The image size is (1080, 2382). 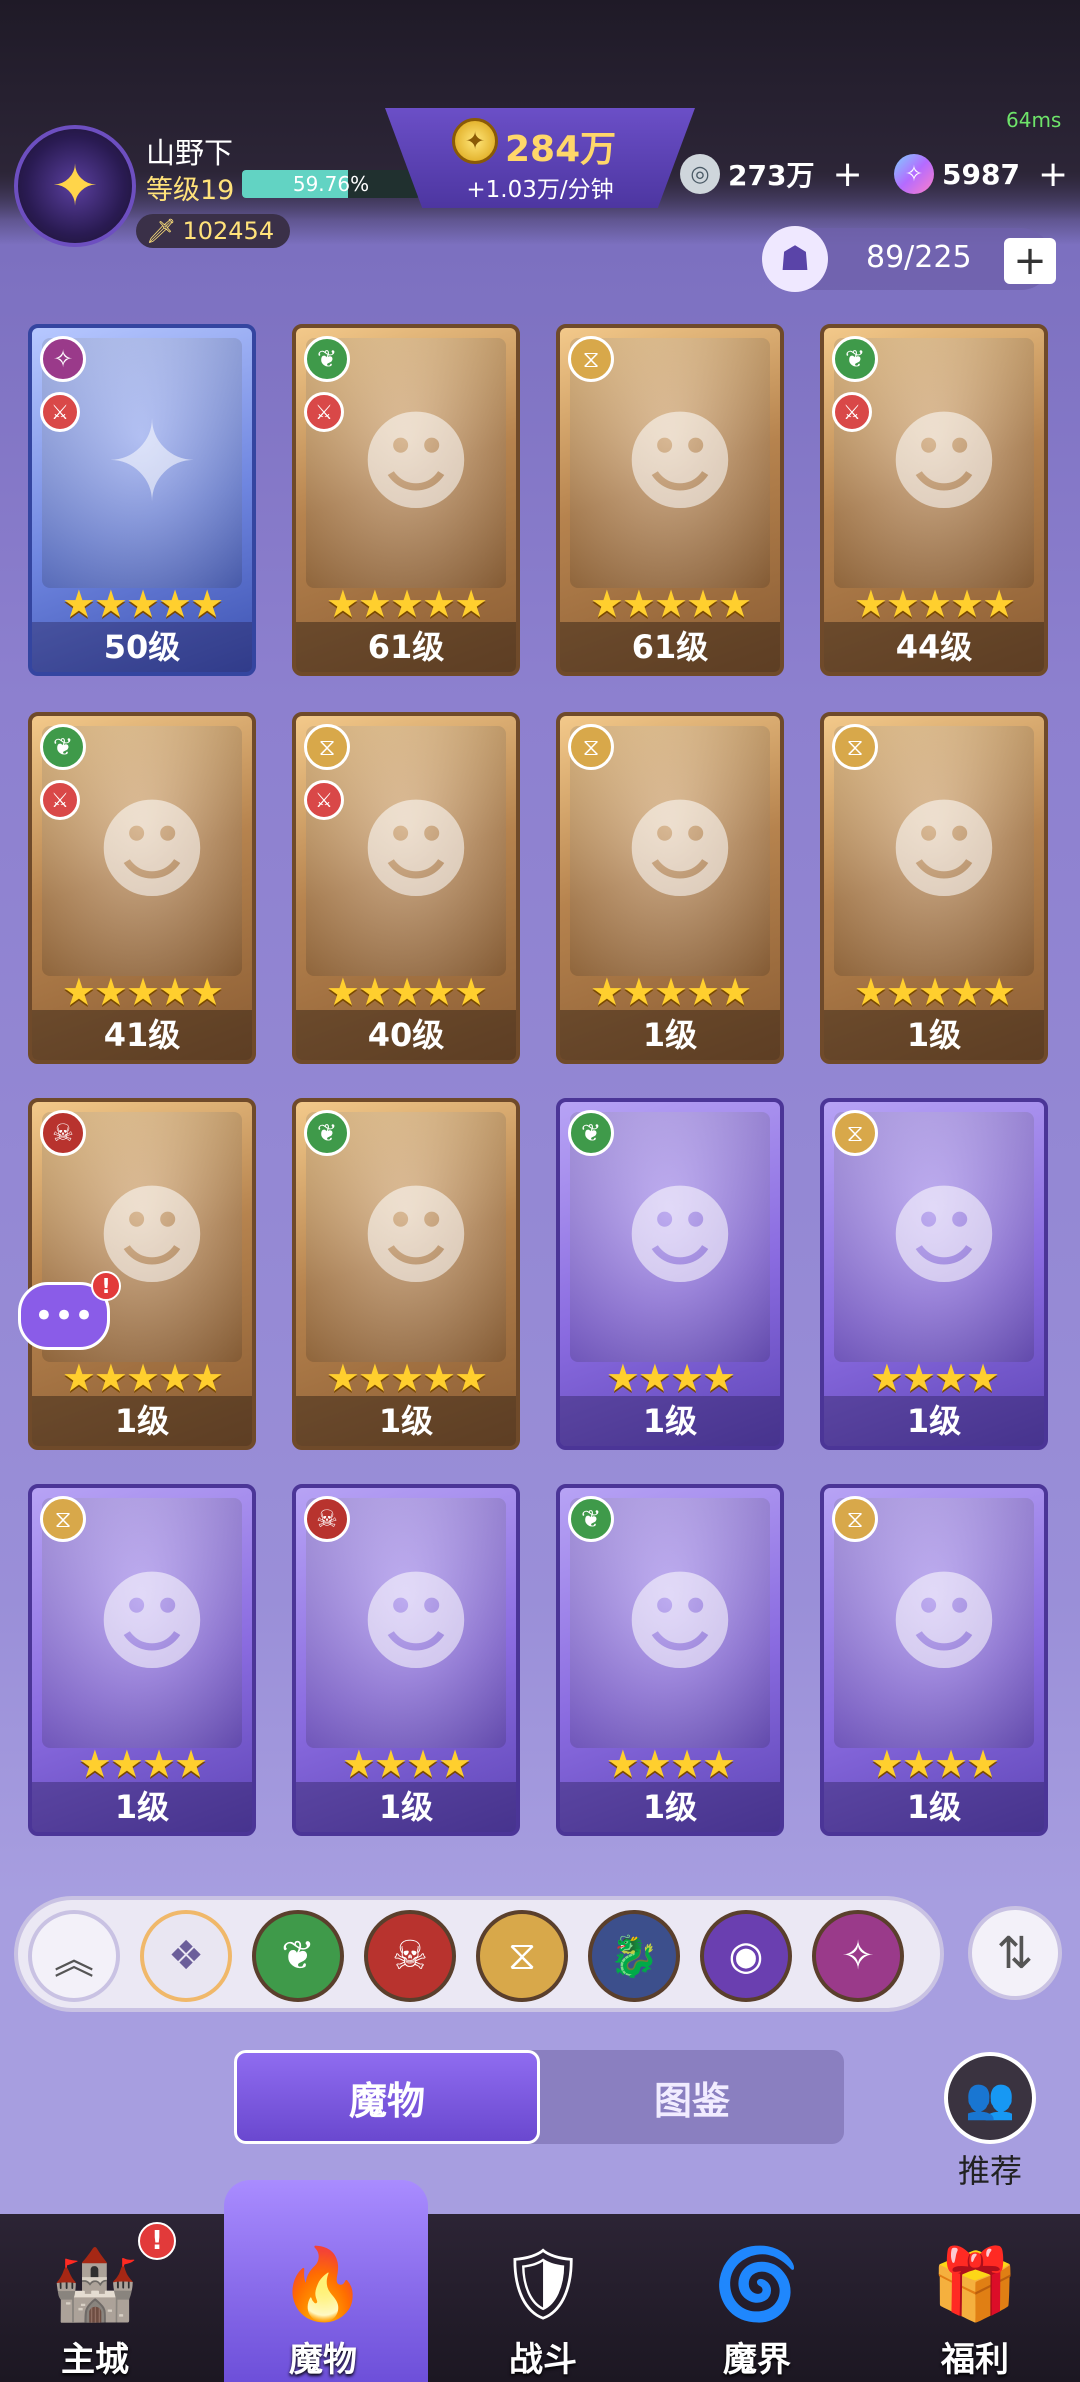 I want to click on monster-card: ☻ ☠ ★★★★ 1级, so click(x=406, y=1660).